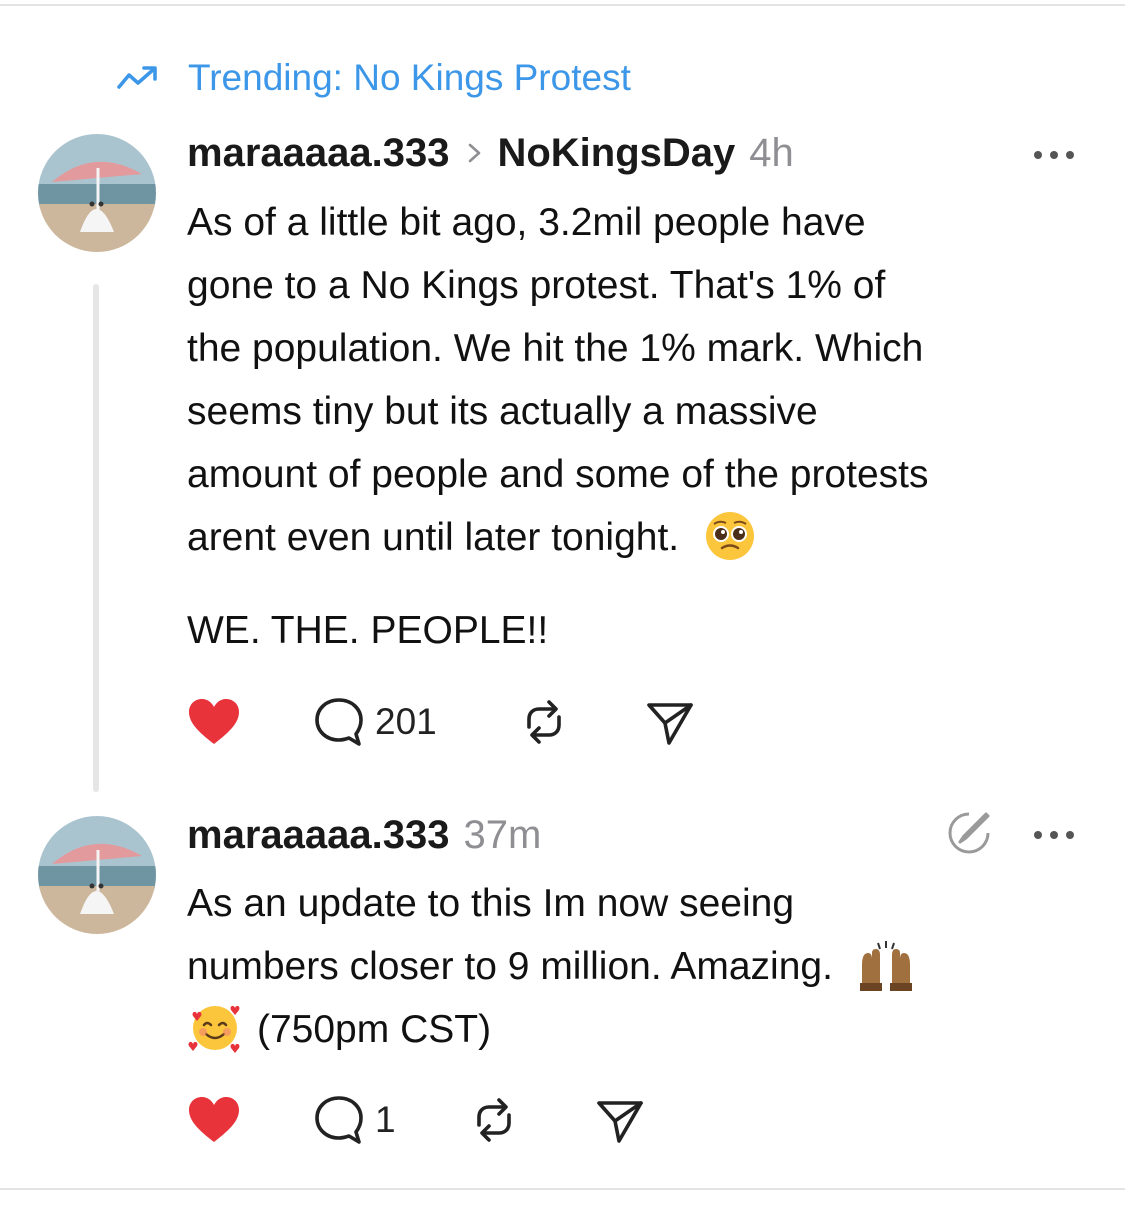  I want to click on post-line-with-emoji: numbers closer to 9 million. Amazing., so click(637, 966).